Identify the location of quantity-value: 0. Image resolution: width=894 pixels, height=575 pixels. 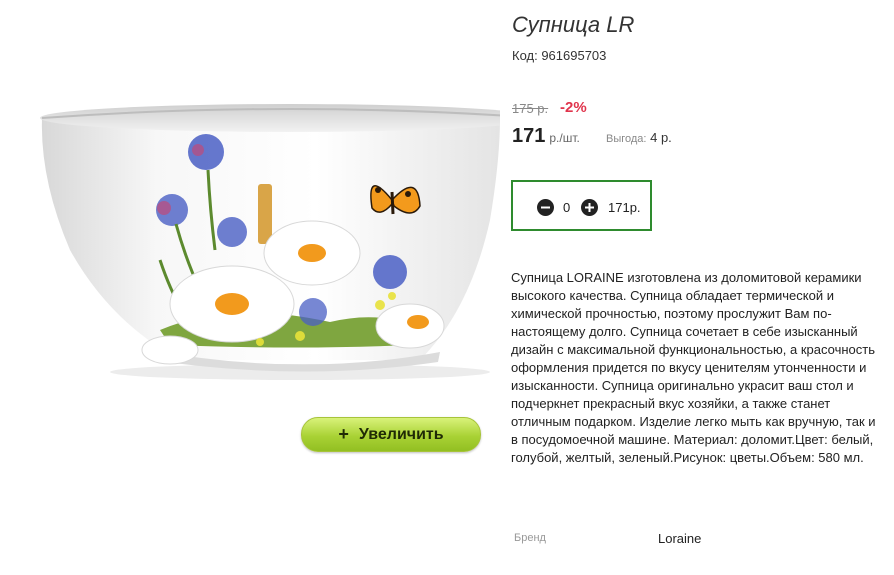
(567, 207).